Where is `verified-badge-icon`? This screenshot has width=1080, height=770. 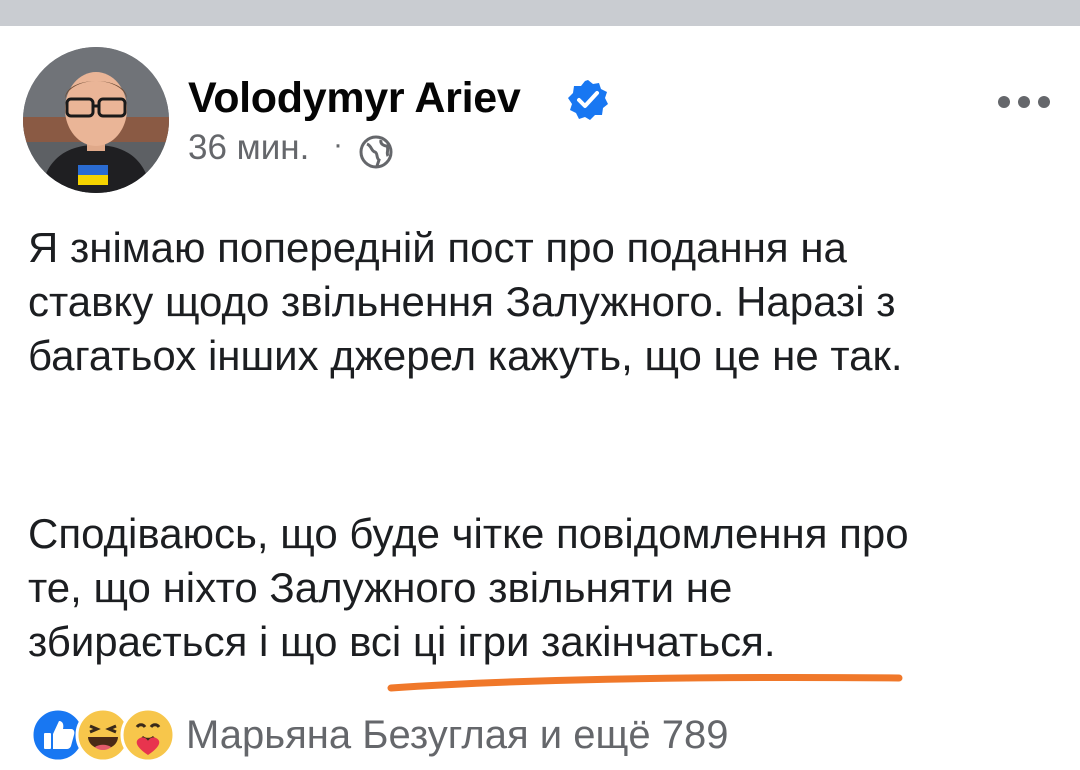 verified-badge-icon is located at coordinates (588, 100).